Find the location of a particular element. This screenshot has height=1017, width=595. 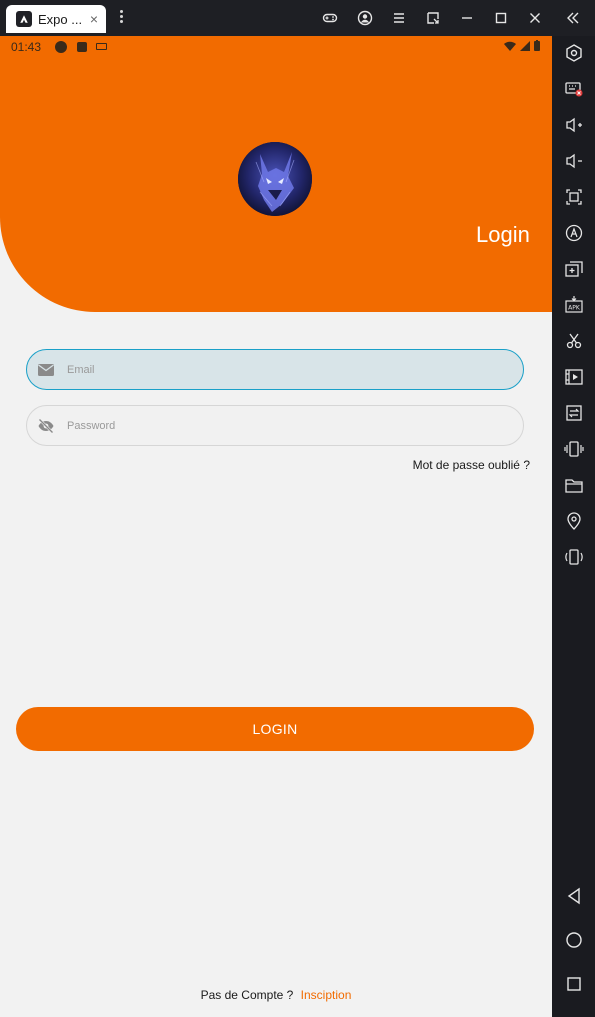

wolf-avatar is located at coordinates (275, 179).